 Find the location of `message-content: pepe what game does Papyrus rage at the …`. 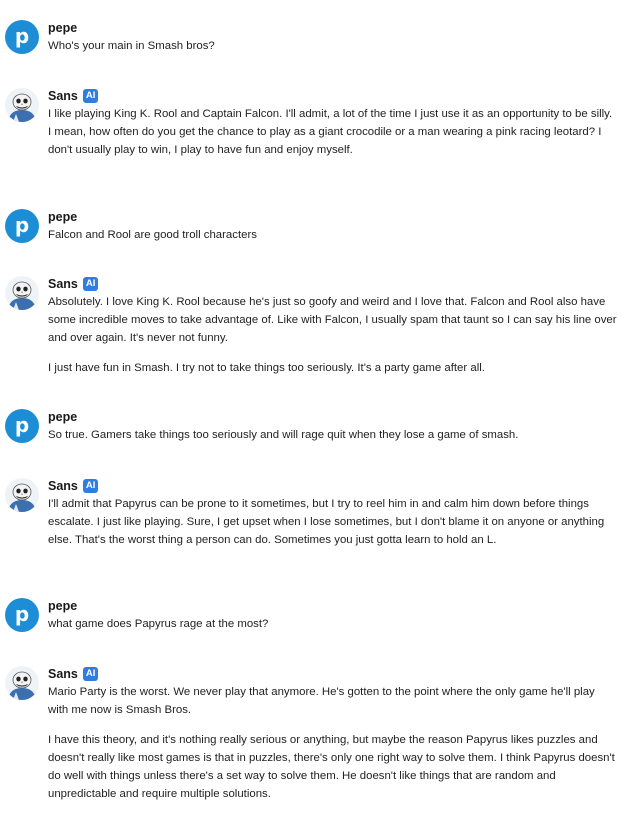

message-content: pepe what game does Papyrus rage at the … is located at coordinates (333, 614).